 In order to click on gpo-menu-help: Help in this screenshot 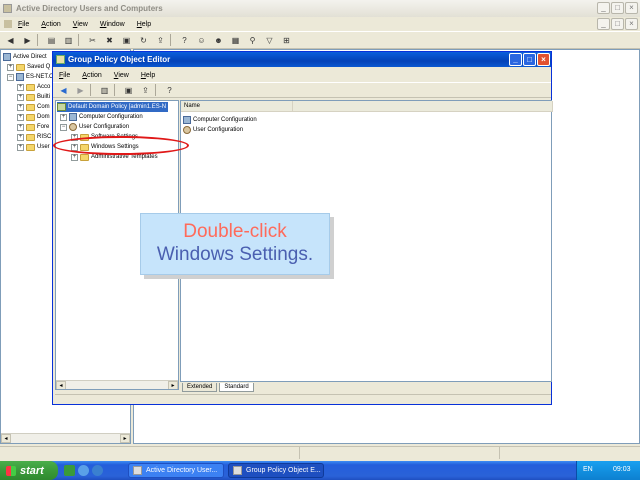, I will do `click(148, 75)`.